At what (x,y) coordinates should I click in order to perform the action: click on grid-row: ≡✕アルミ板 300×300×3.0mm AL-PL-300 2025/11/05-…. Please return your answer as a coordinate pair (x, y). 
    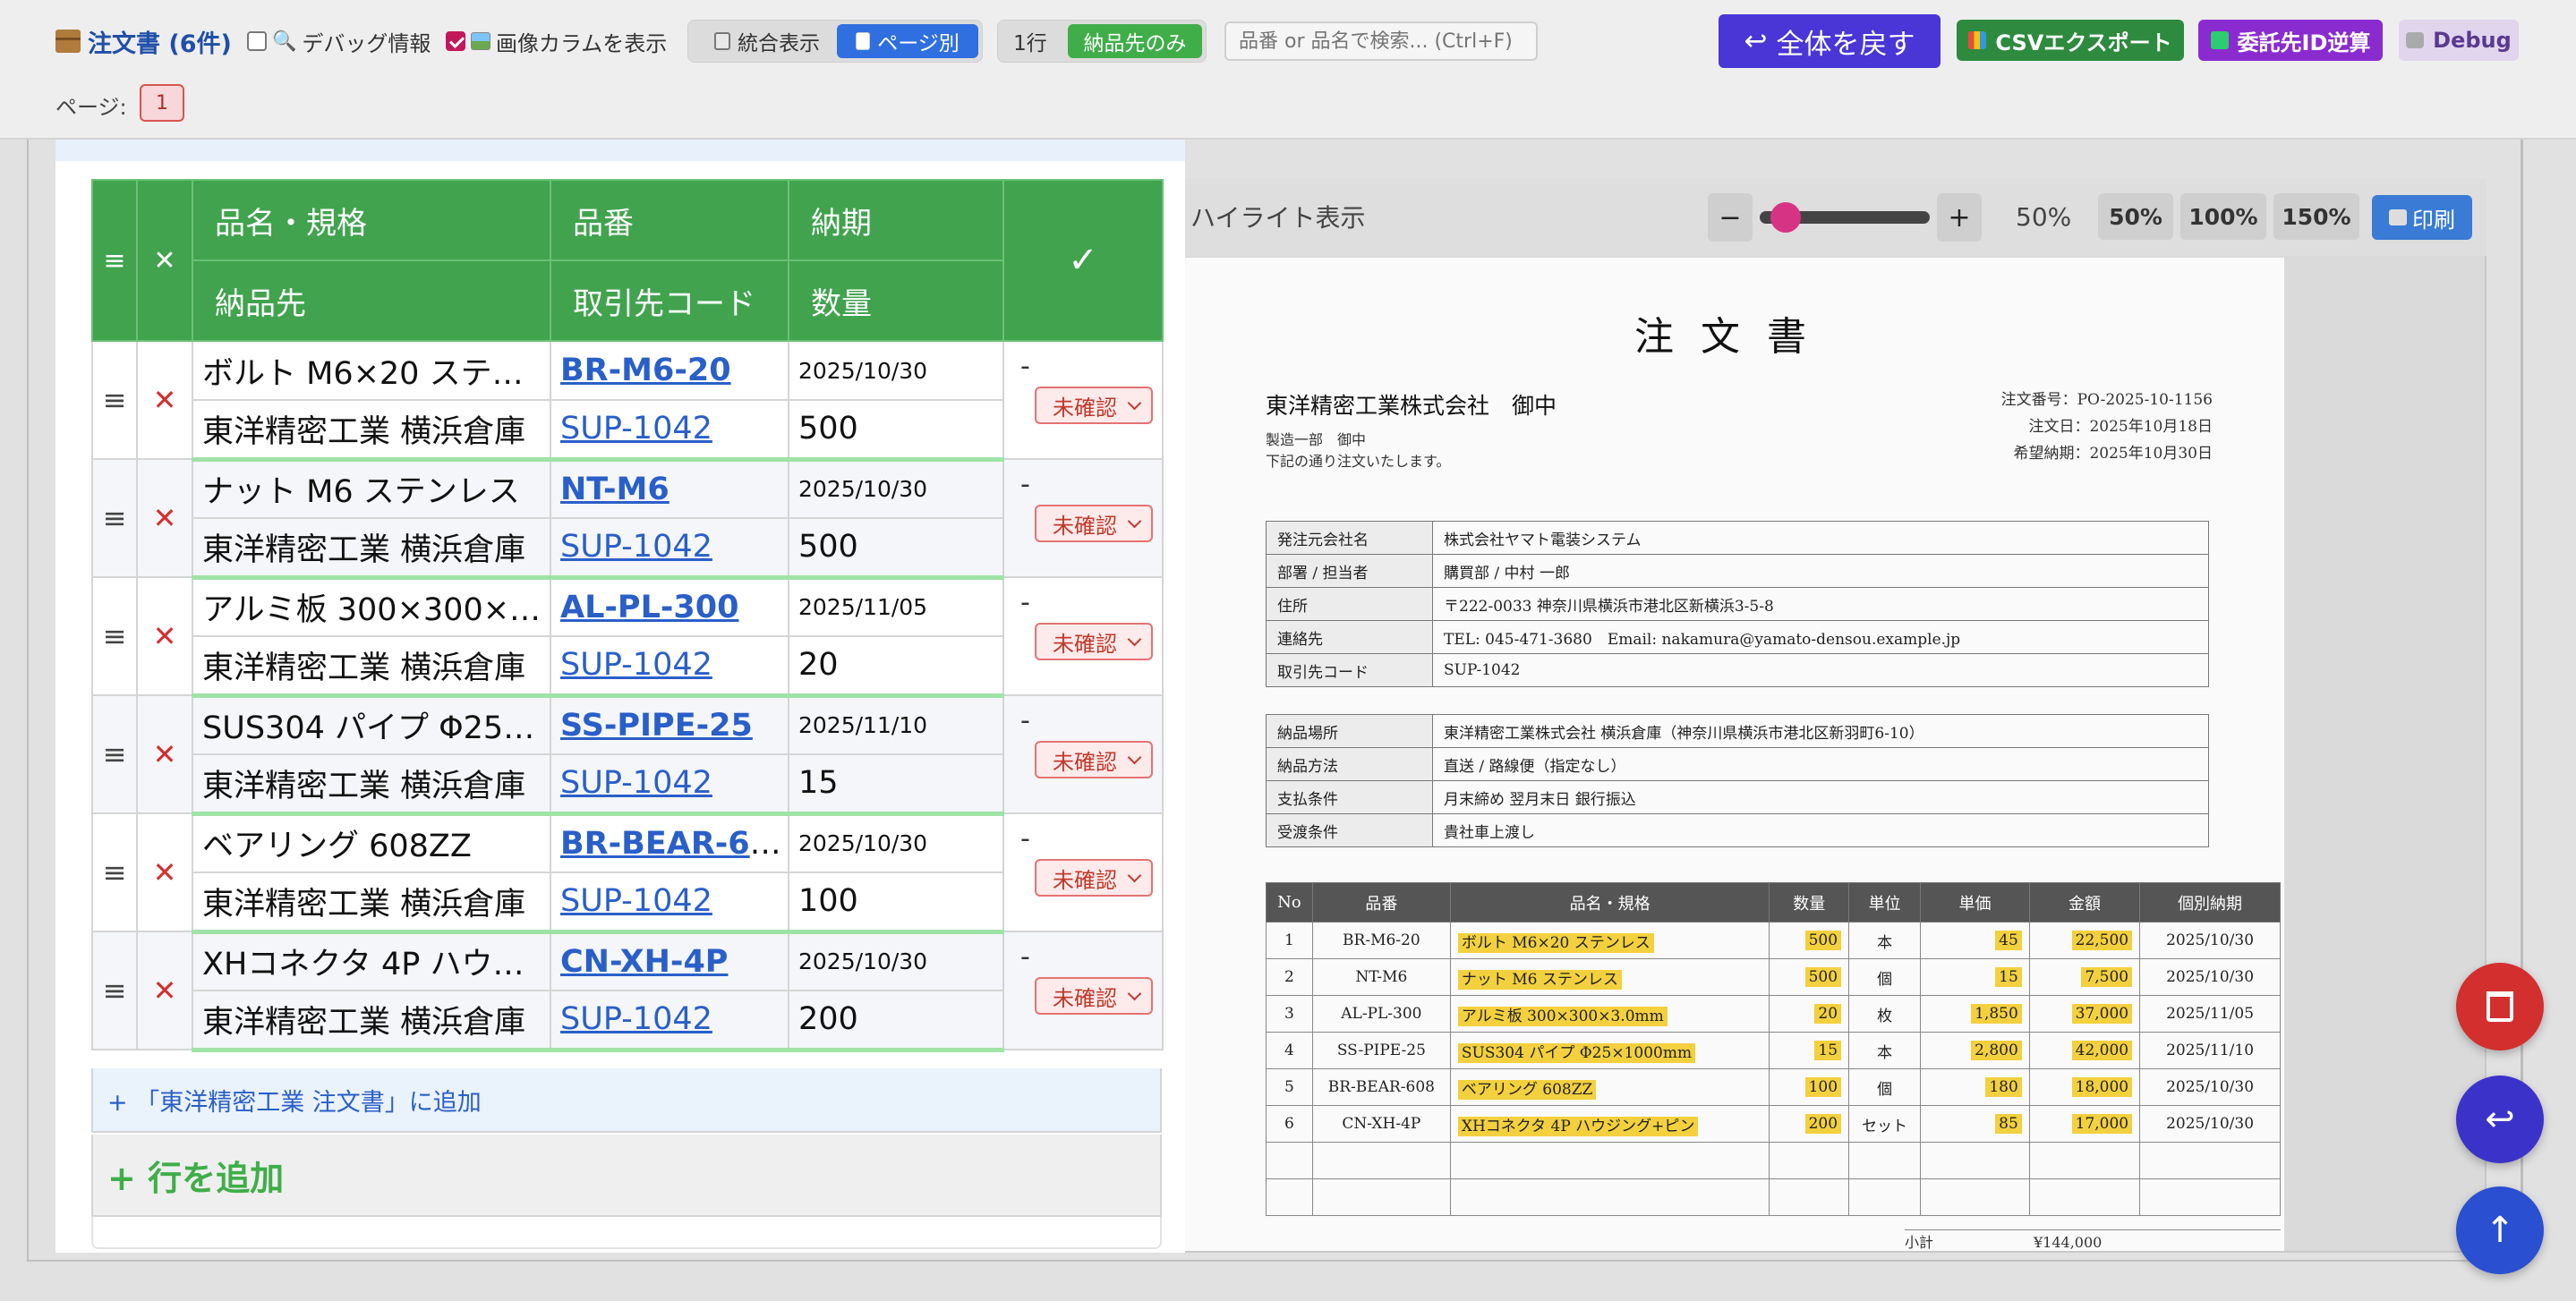
    Looking at the image, I should click on (627, 636).